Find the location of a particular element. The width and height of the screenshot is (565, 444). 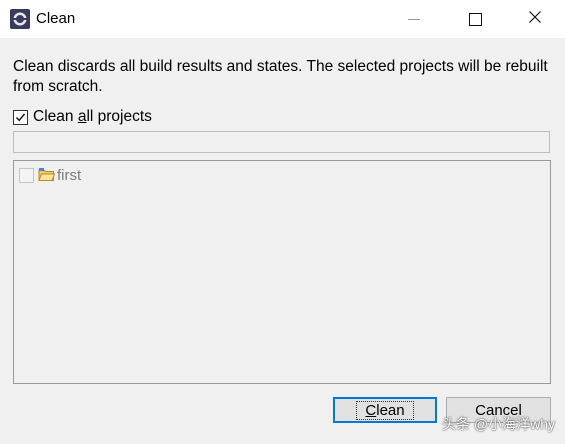

minimize-button is located at coordinates (414, 19).